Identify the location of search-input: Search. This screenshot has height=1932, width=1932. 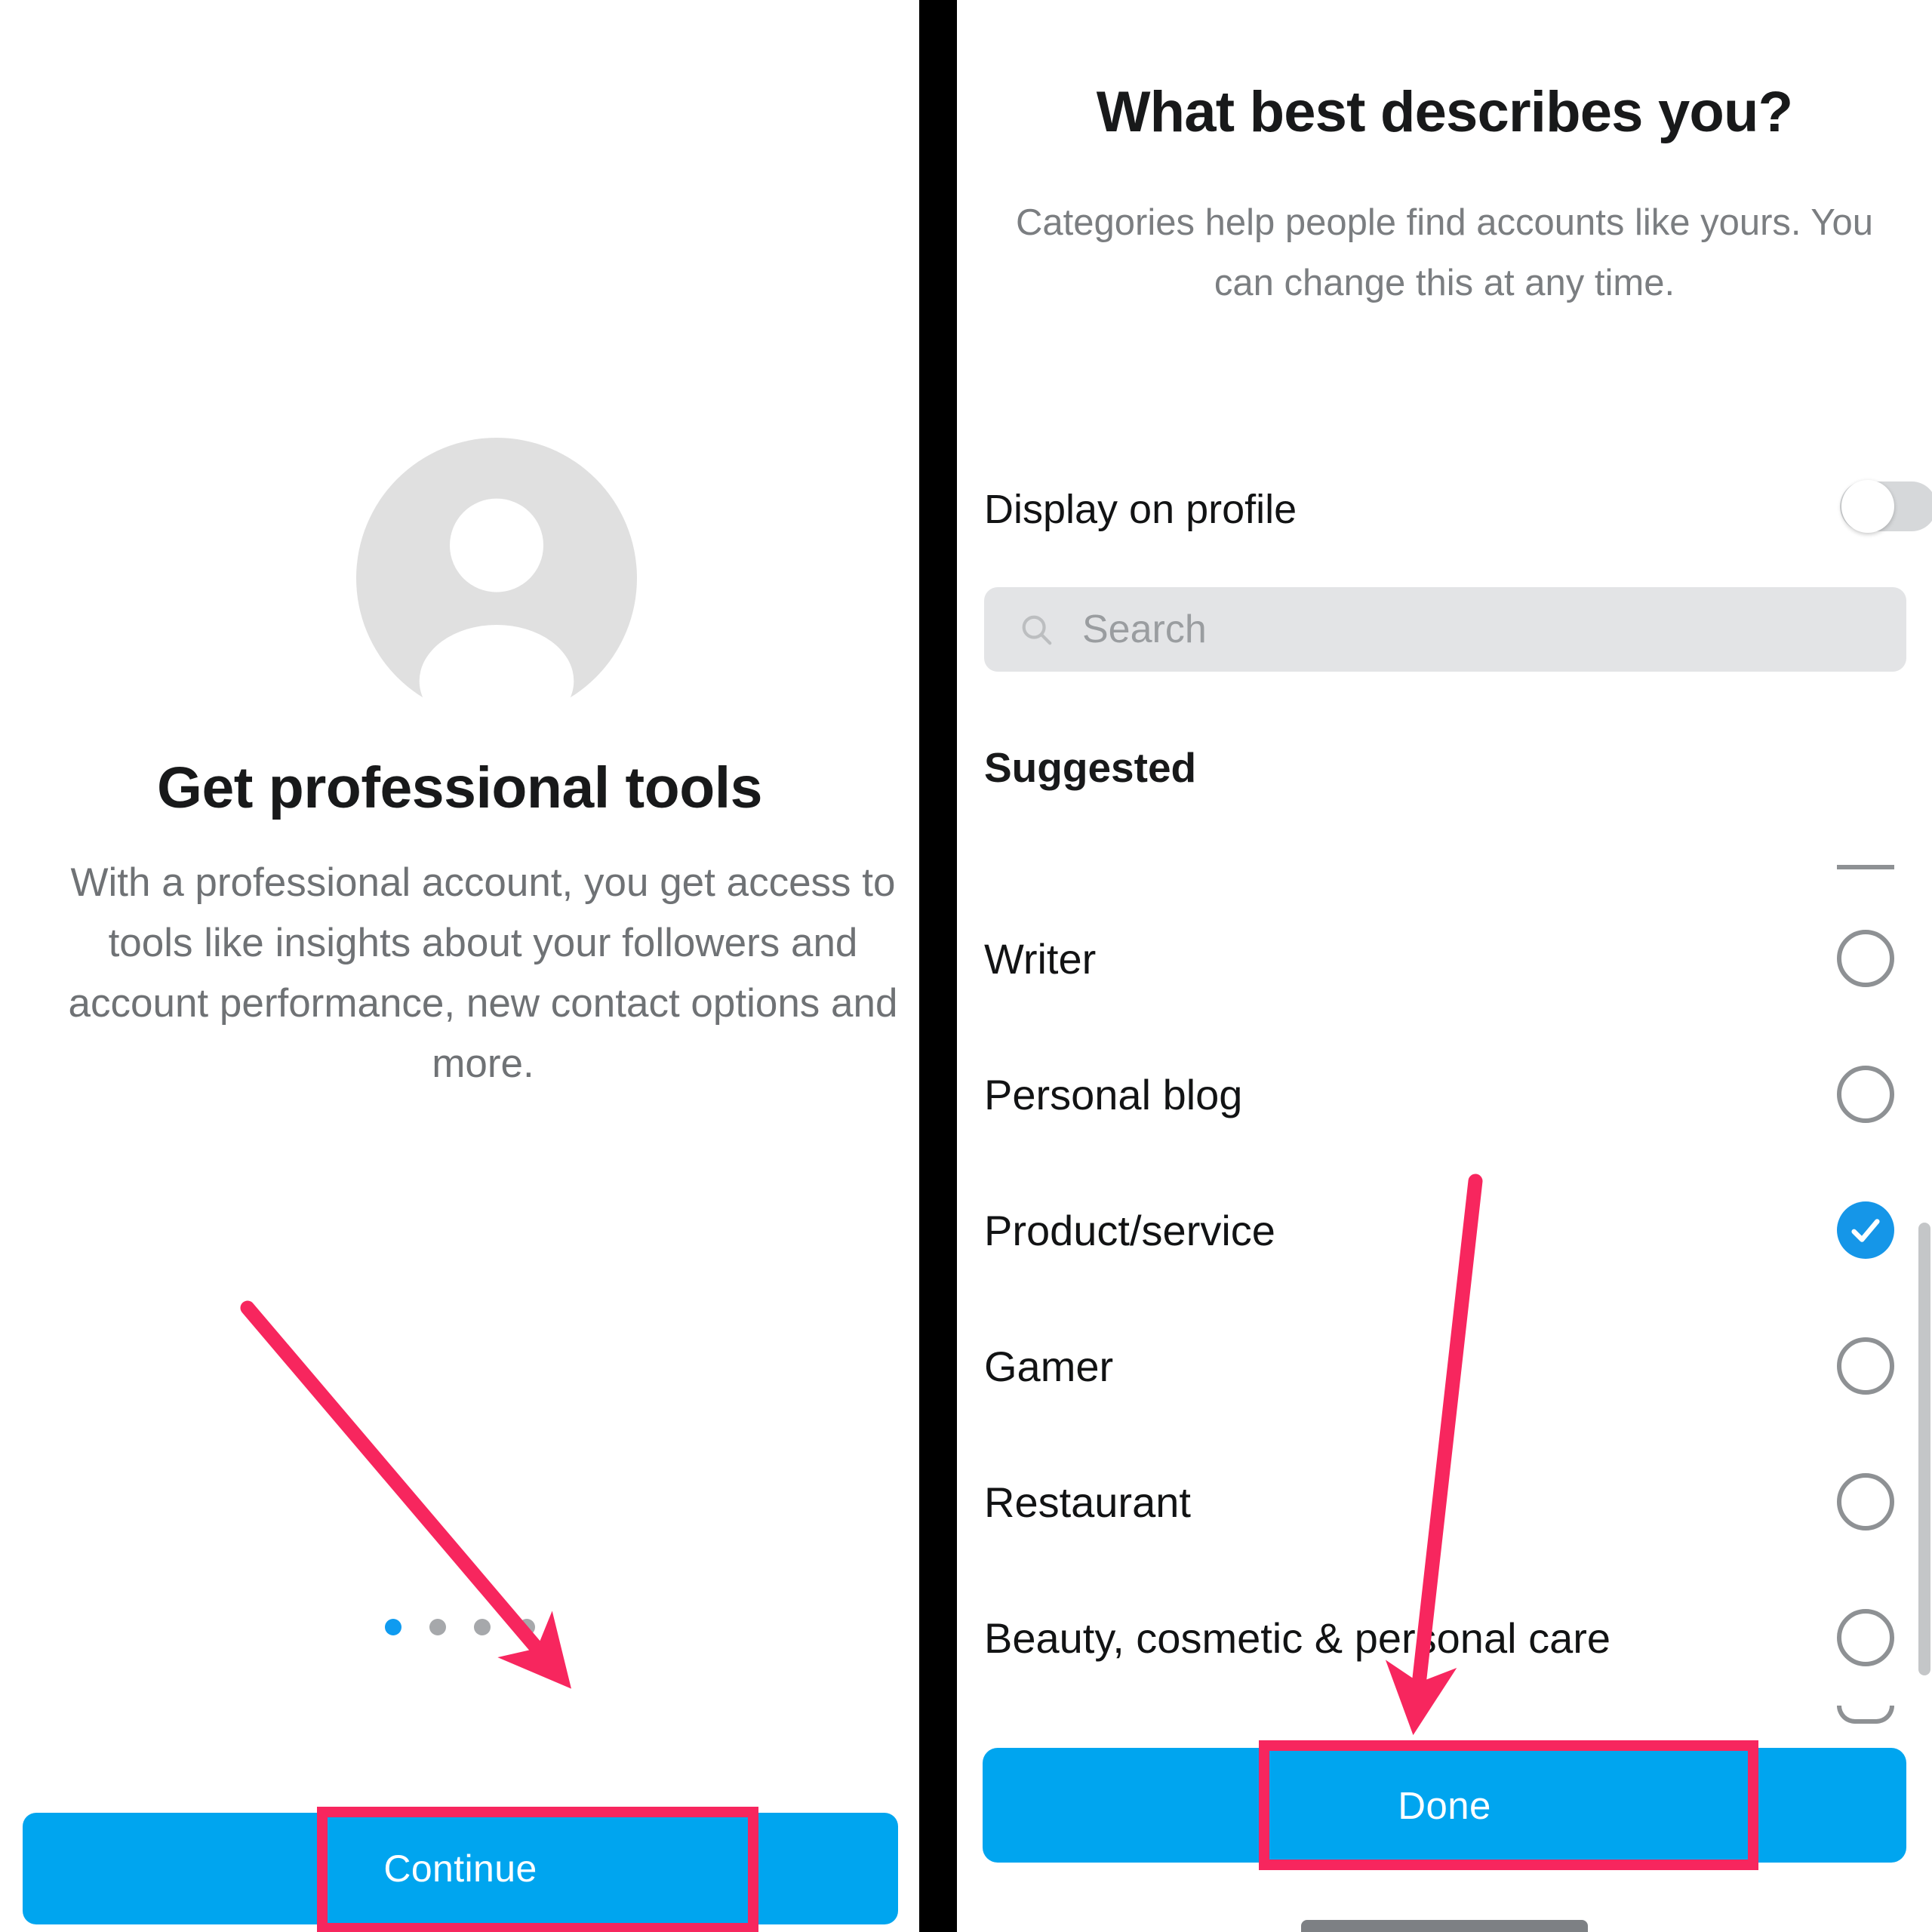
(1445, 629).